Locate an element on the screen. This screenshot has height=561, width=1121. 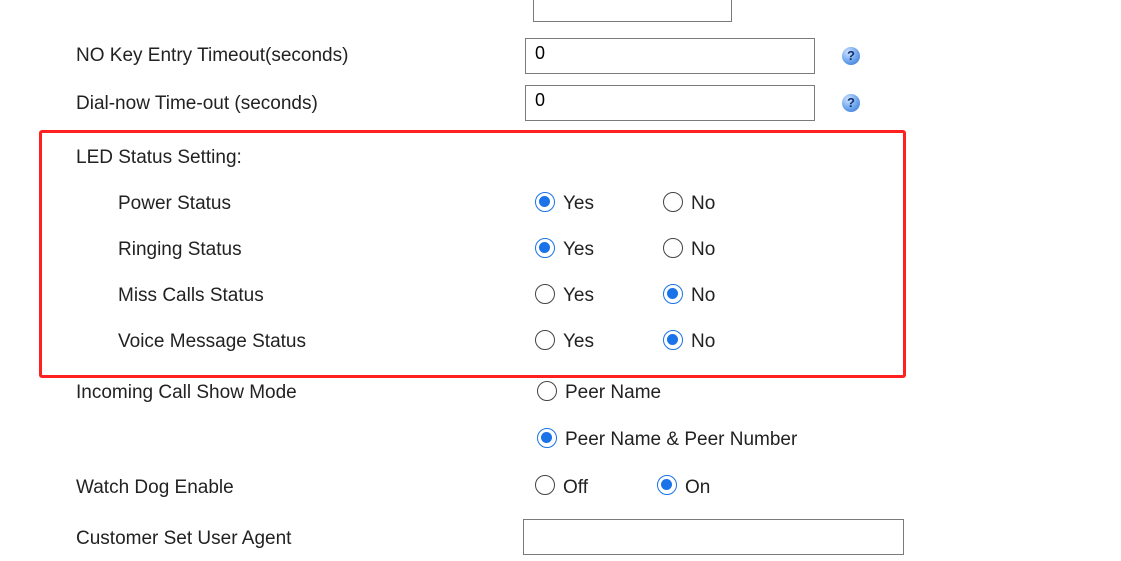
miss-calls-status-no-label: No is located at coordinates (703, 295).